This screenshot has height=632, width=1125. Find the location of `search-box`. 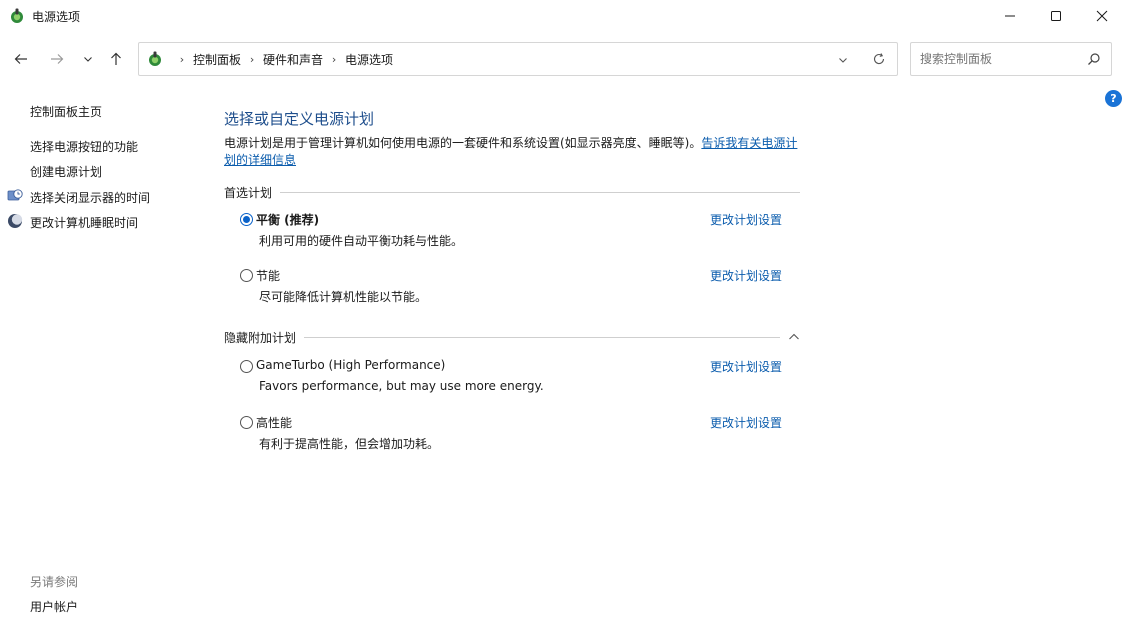

search-box is located at coordinates (1011, 59).